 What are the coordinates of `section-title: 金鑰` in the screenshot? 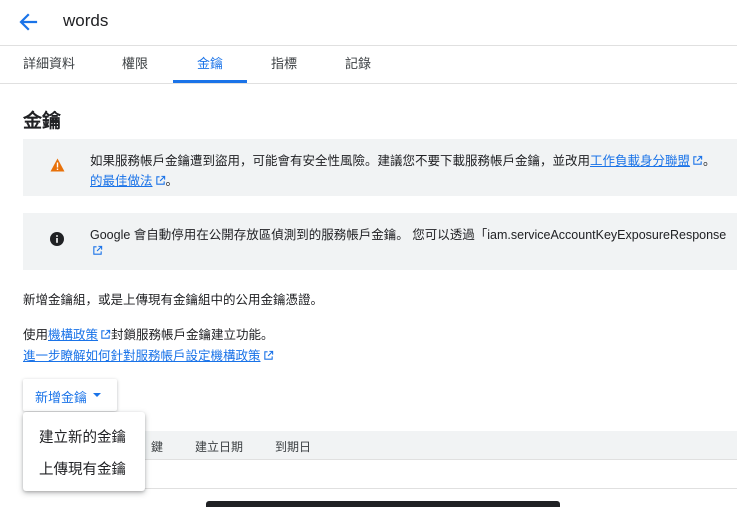 It's located at (42, 121).